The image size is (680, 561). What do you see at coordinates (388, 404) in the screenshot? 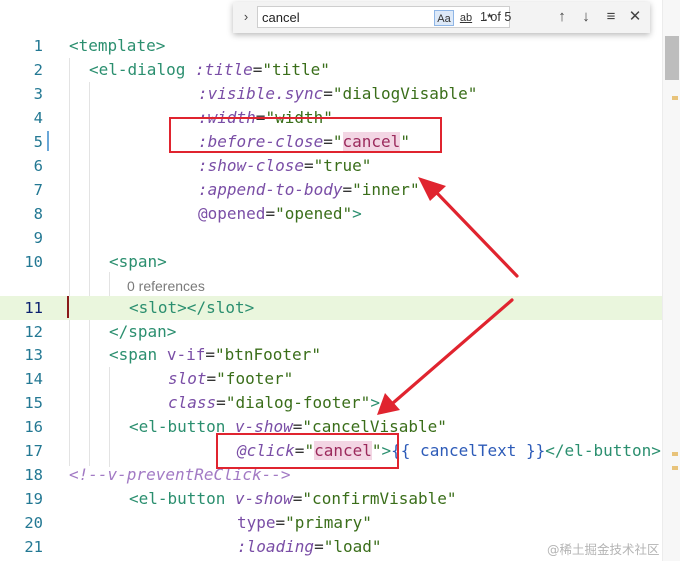
I see `arrow-head` at bounding box center [388, 404].